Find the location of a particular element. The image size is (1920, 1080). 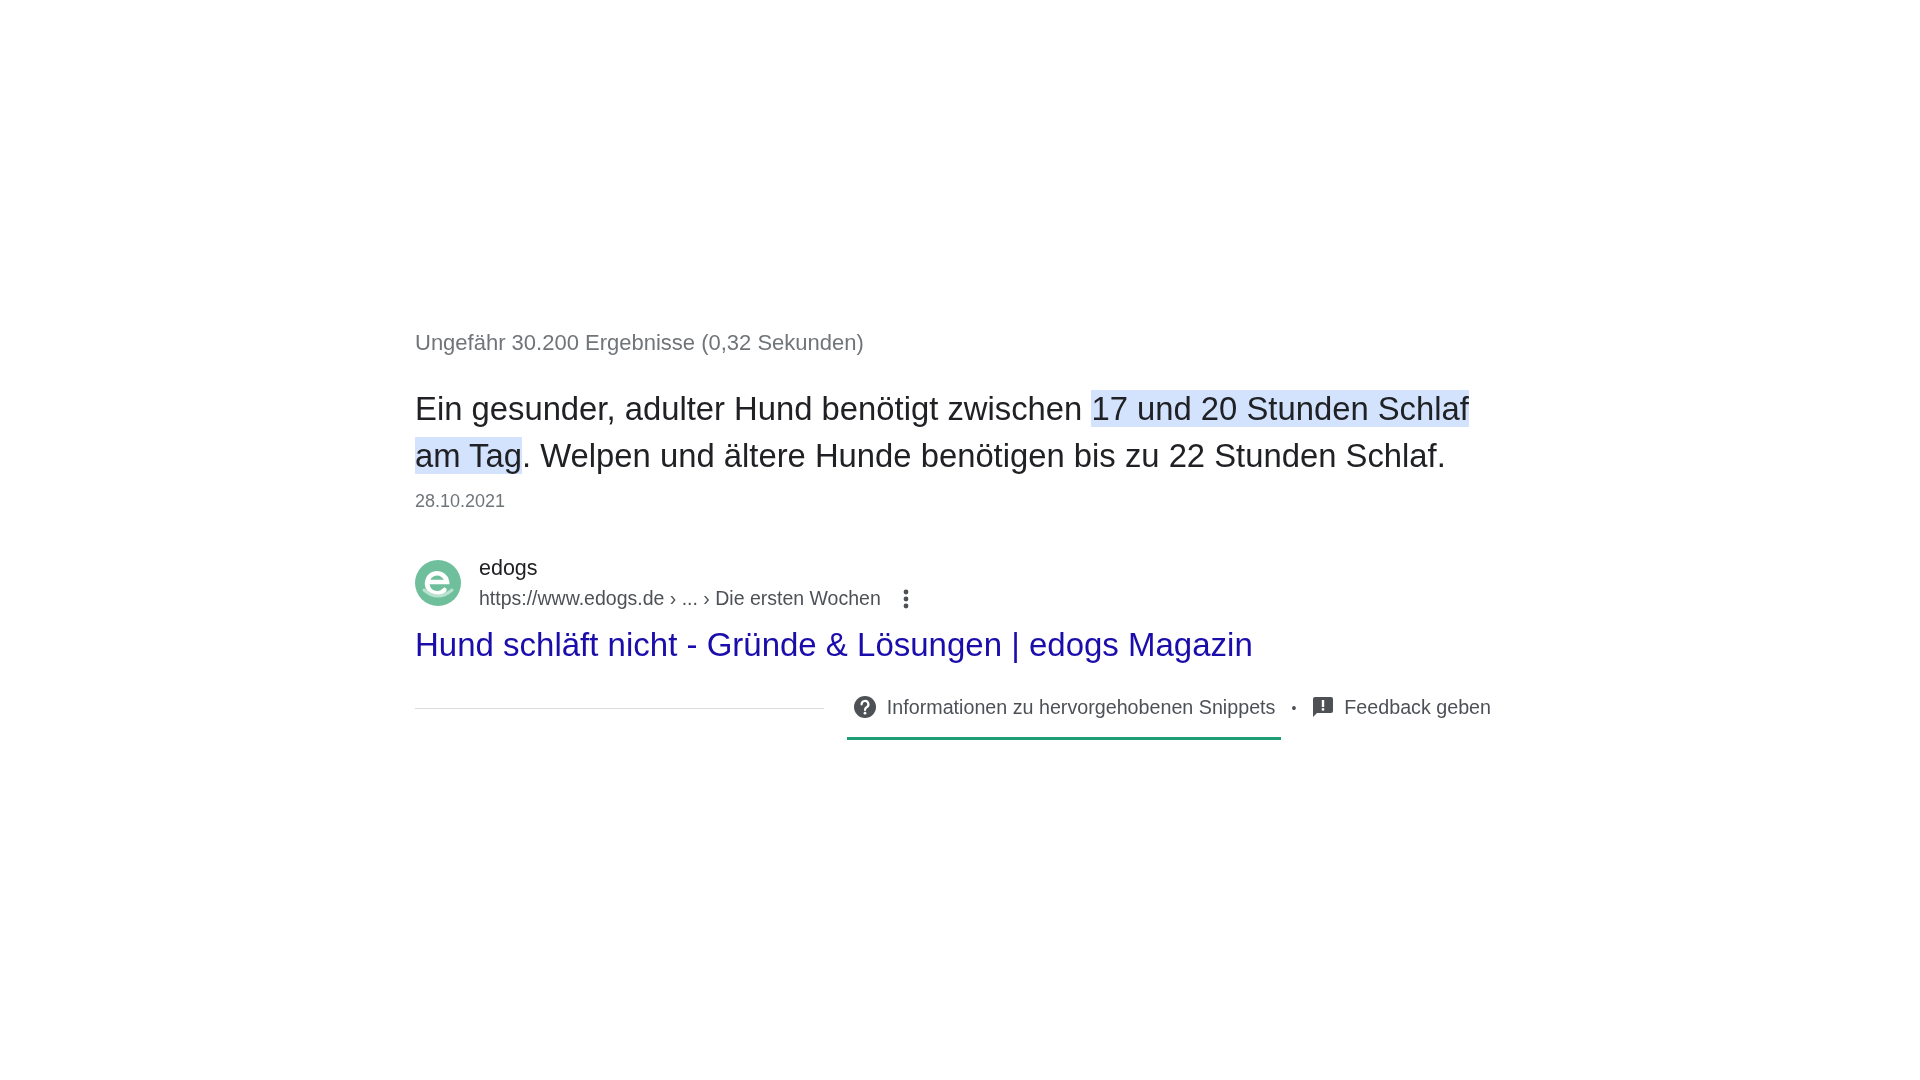

result-title-link: Hund schläft nicht - Gründe & Lösungen | edogs Magazin is located at coordinates (834, 645).